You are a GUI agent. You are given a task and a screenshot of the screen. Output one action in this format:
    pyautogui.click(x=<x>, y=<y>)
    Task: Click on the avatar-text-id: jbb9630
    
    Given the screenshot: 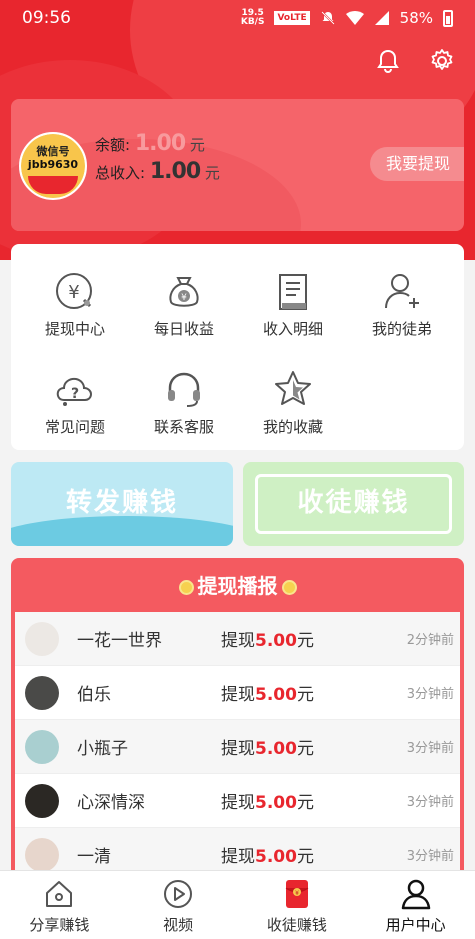 What is the action you would take?
    pyautogui.click(x=53, y=164)
    